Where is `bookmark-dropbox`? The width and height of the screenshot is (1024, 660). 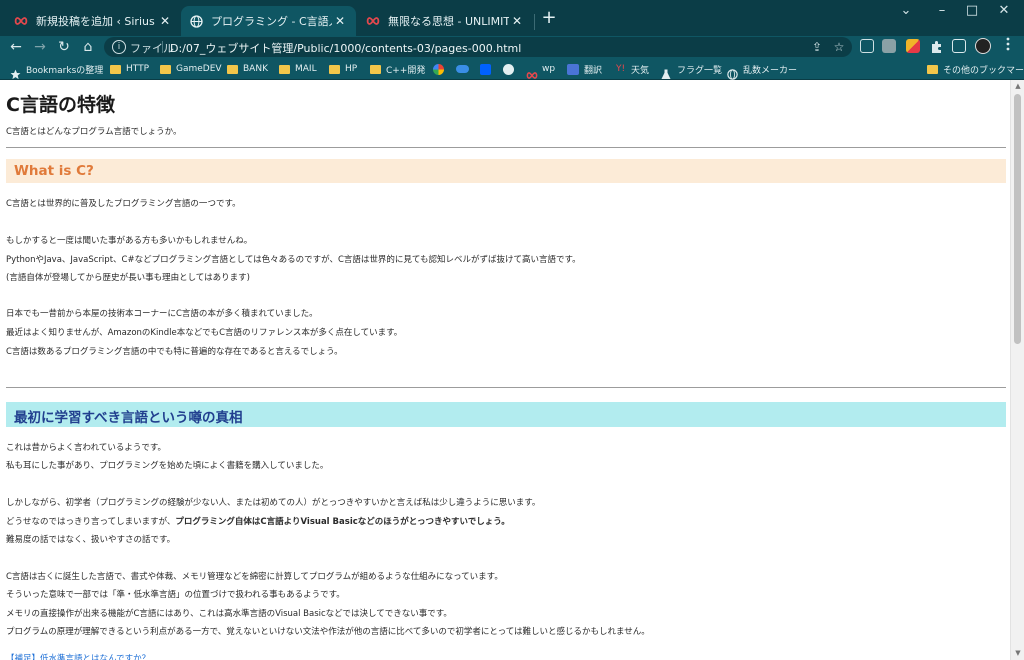
bookmark-dropbox is located at coordinates (488, 69).